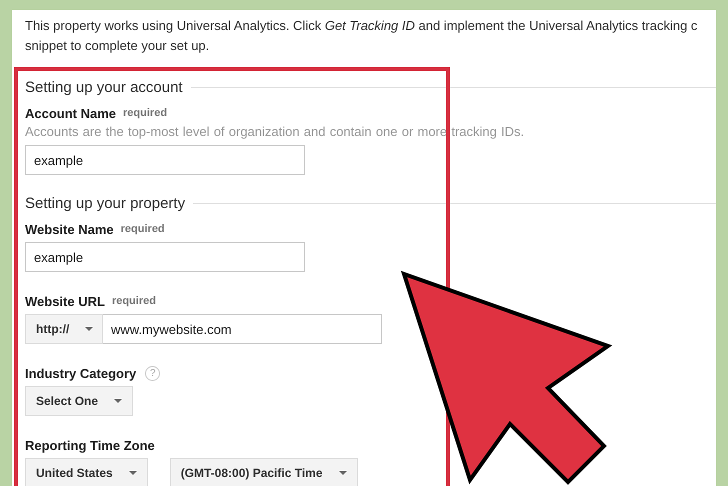 The image size is (728, 486). I want to click on help-icon: ?, so click(152, 373).